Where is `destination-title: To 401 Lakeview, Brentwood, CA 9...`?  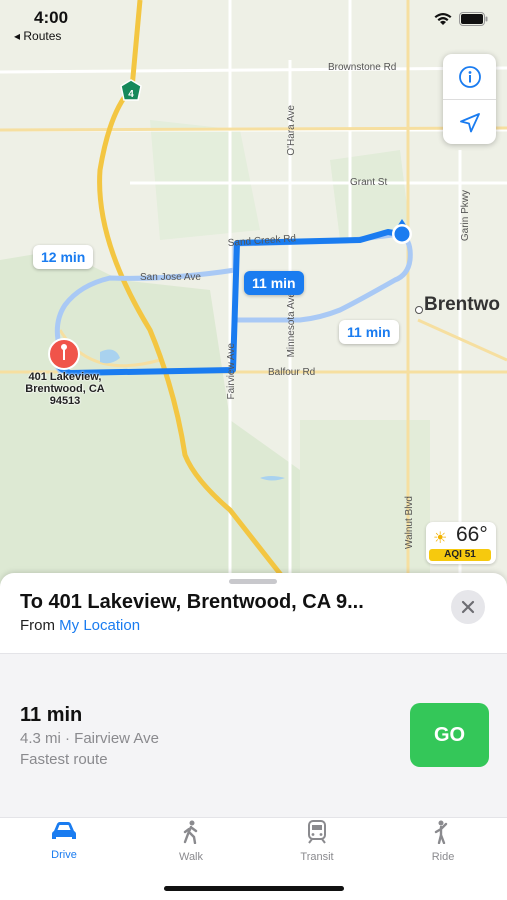
destination-title: To 401 Lakeview, Brentwood, CA 9... is located at coordinates (192, 602).